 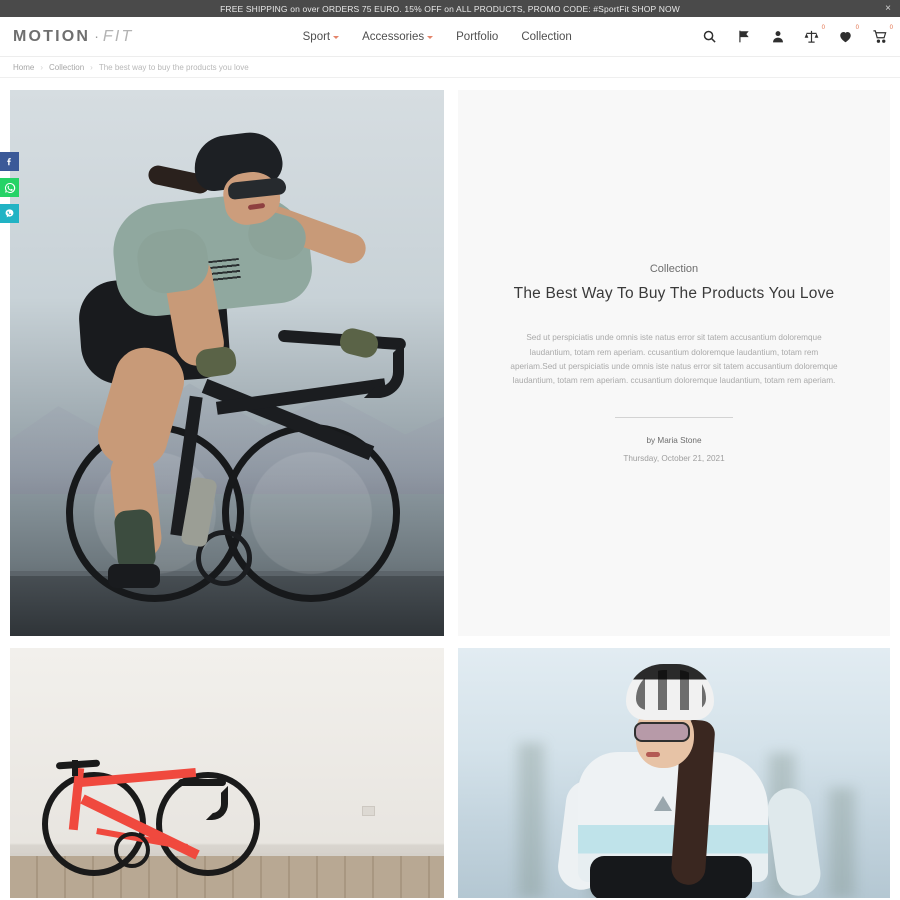 I want to click on main-navigation: Sport Accessories Portfolio Collection, so click(x=437, y=37).